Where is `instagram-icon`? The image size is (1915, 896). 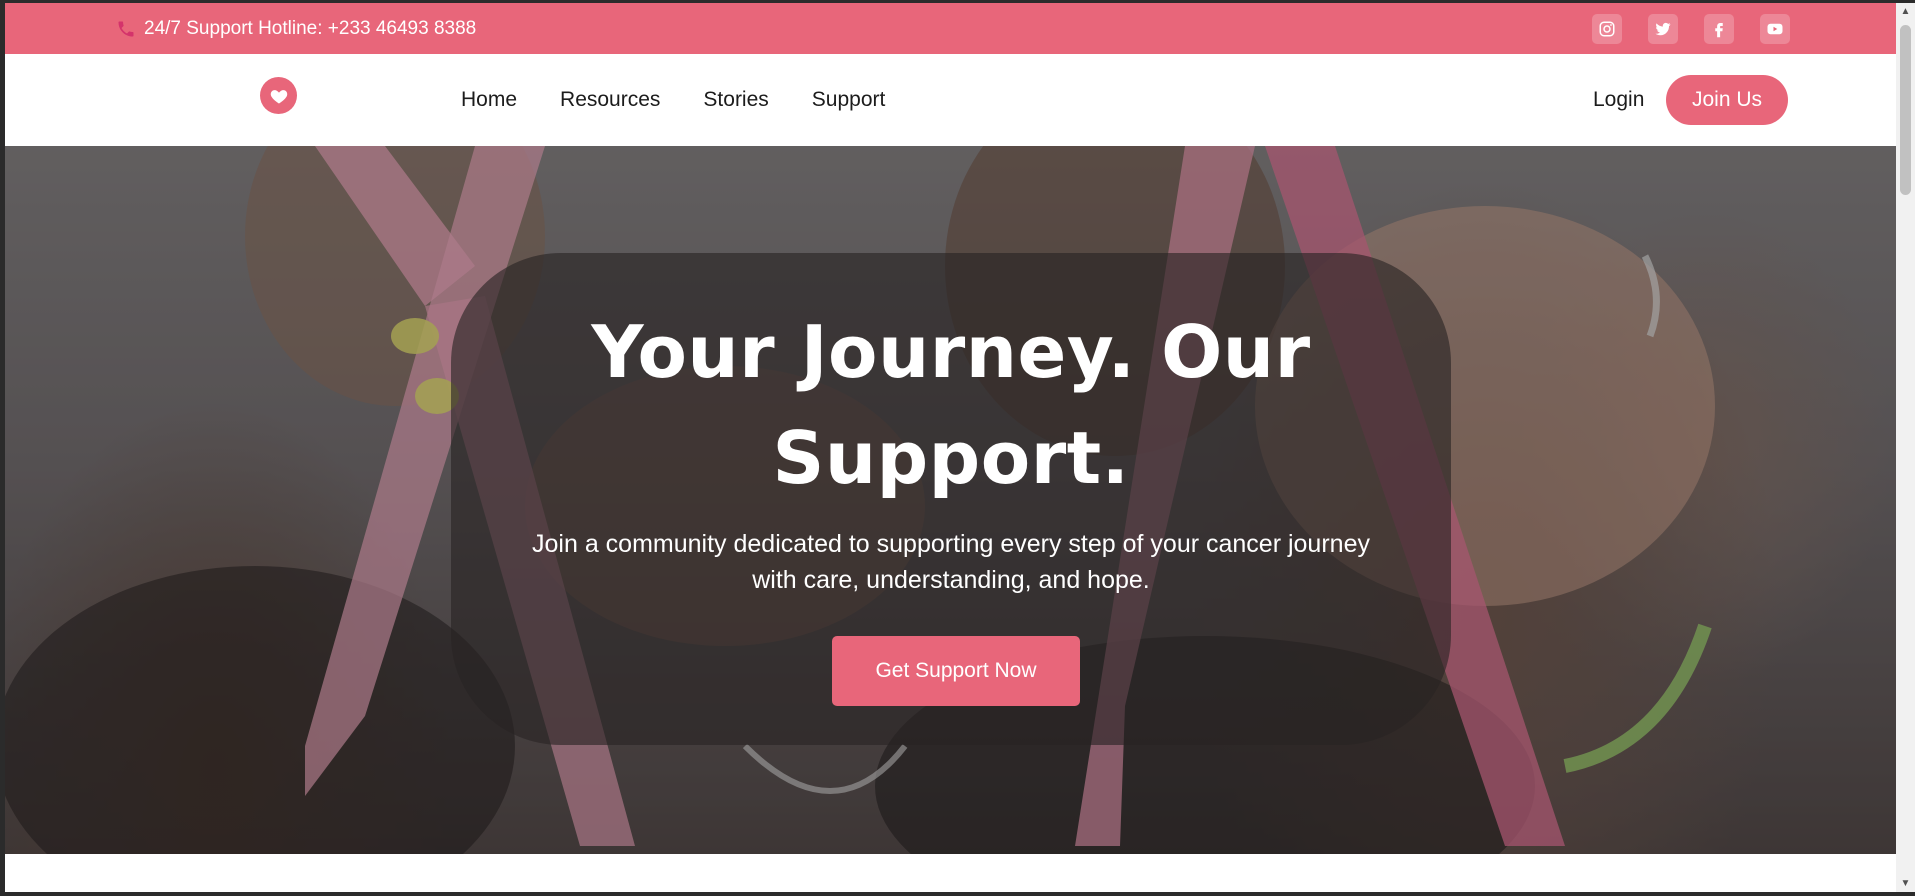
instagram-icon is located at coordinates (1607, 29).